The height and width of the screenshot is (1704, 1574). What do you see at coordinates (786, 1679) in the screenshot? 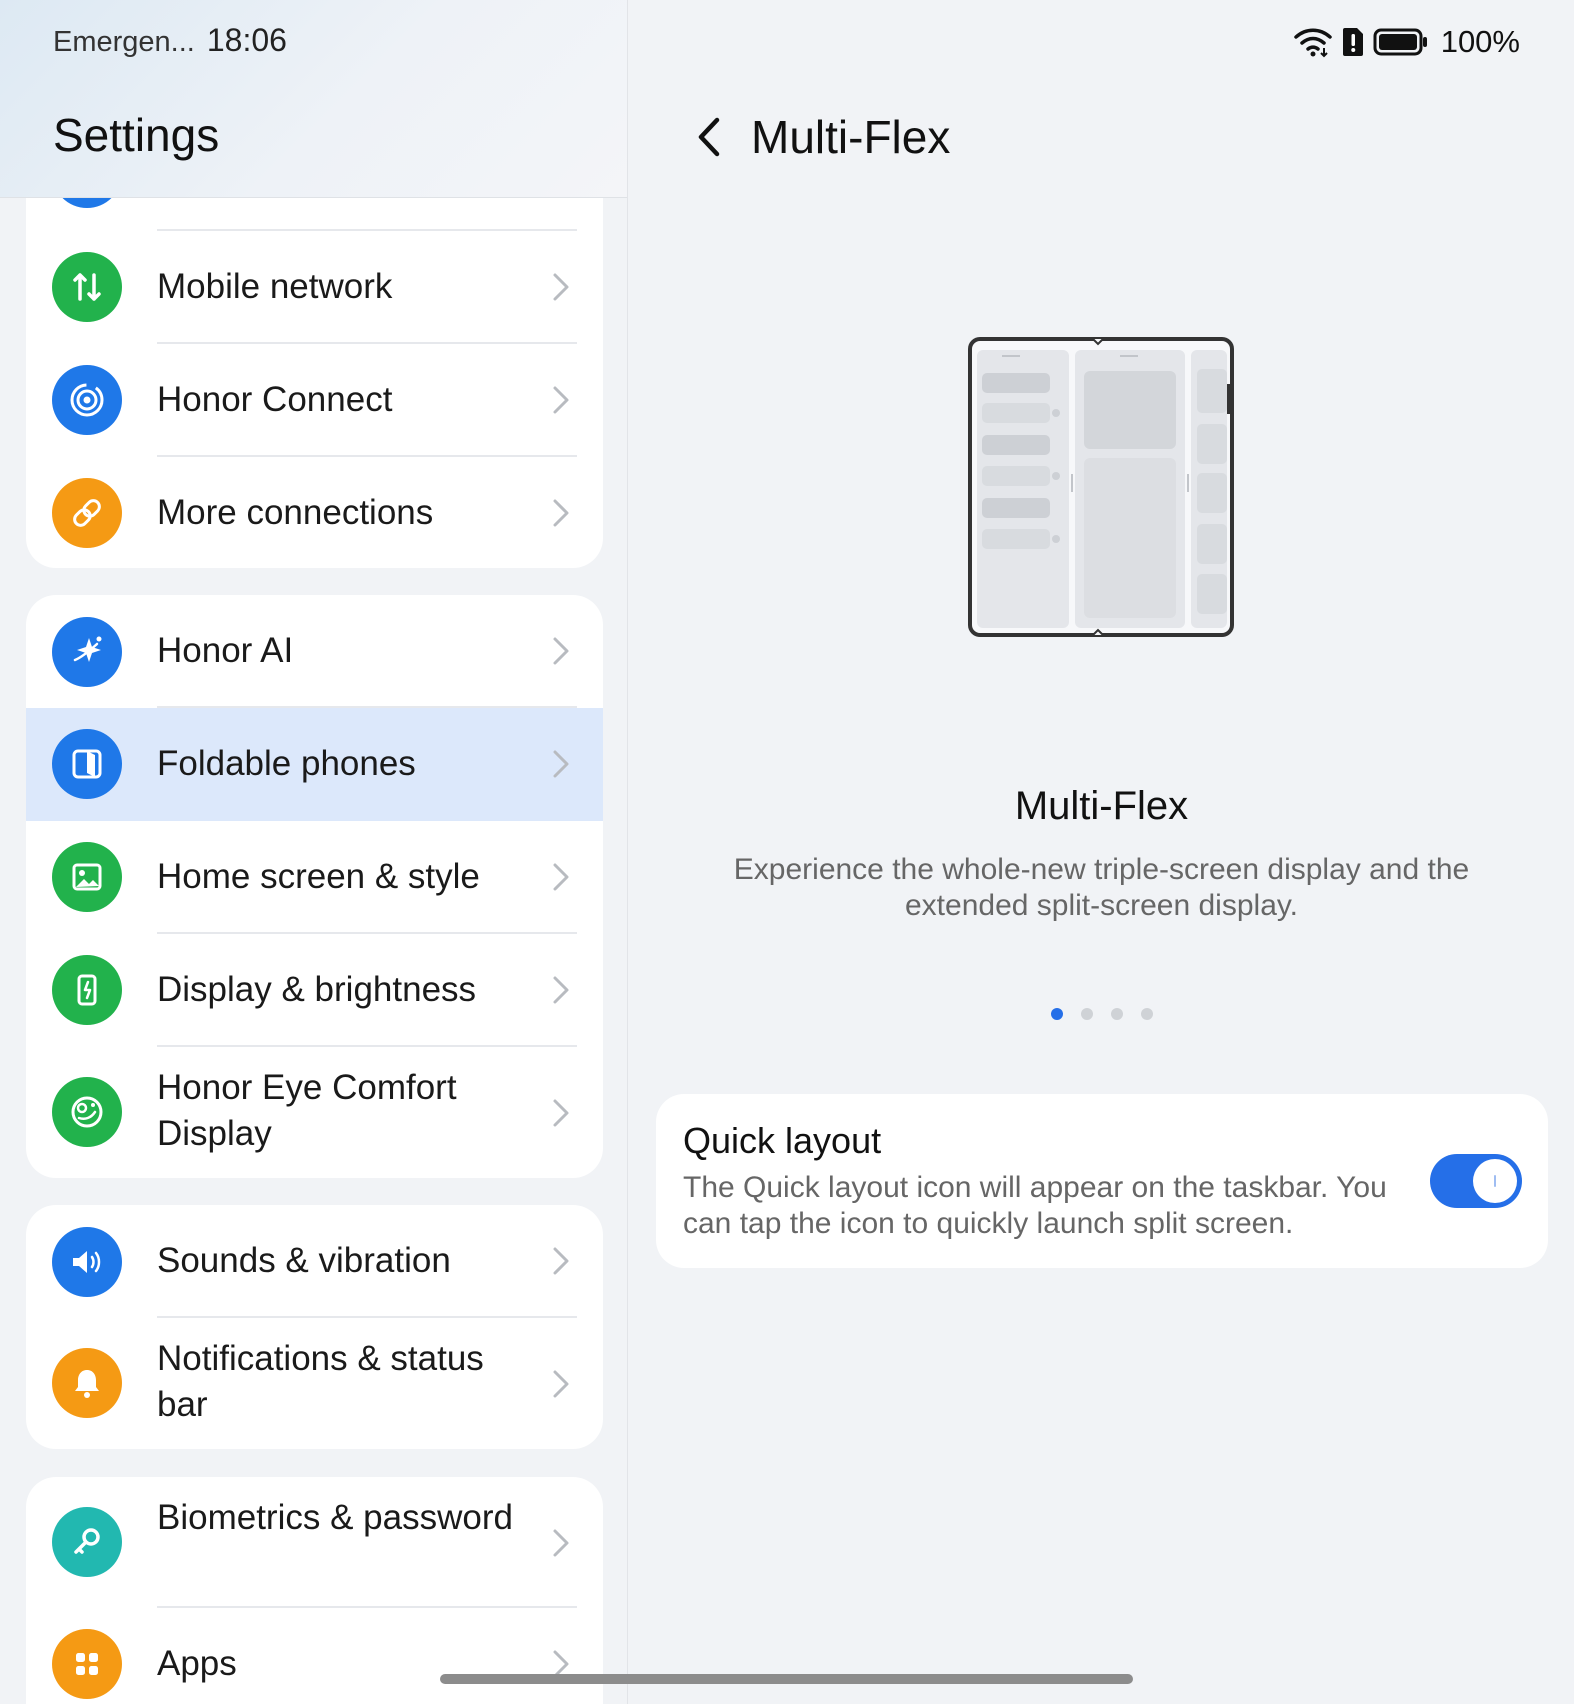
I see `home-indicator` at bounding box center [786, 1679].